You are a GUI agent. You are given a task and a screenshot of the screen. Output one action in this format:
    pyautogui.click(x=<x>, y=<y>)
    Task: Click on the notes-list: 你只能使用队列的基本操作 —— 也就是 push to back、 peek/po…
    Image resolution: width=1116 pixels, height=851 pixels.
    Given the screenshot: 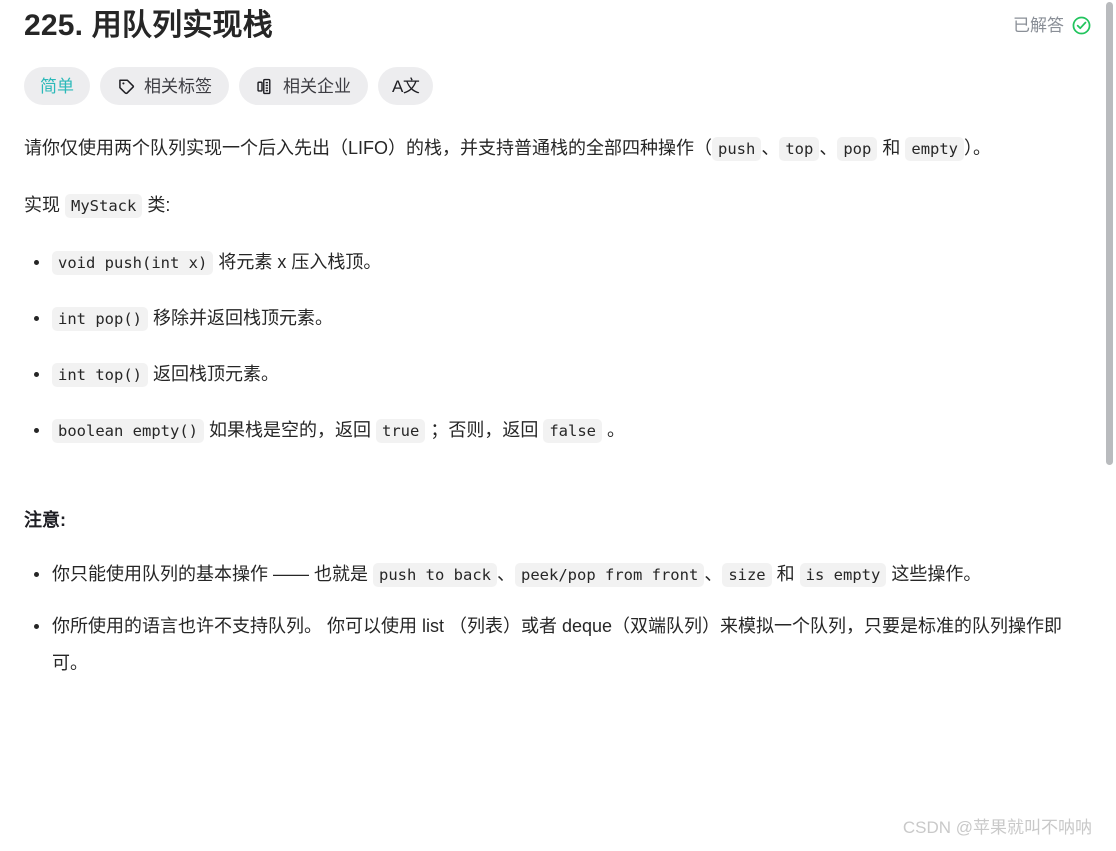 What is the action you would take?
    pyautogui.click(x=558, y=619)
    